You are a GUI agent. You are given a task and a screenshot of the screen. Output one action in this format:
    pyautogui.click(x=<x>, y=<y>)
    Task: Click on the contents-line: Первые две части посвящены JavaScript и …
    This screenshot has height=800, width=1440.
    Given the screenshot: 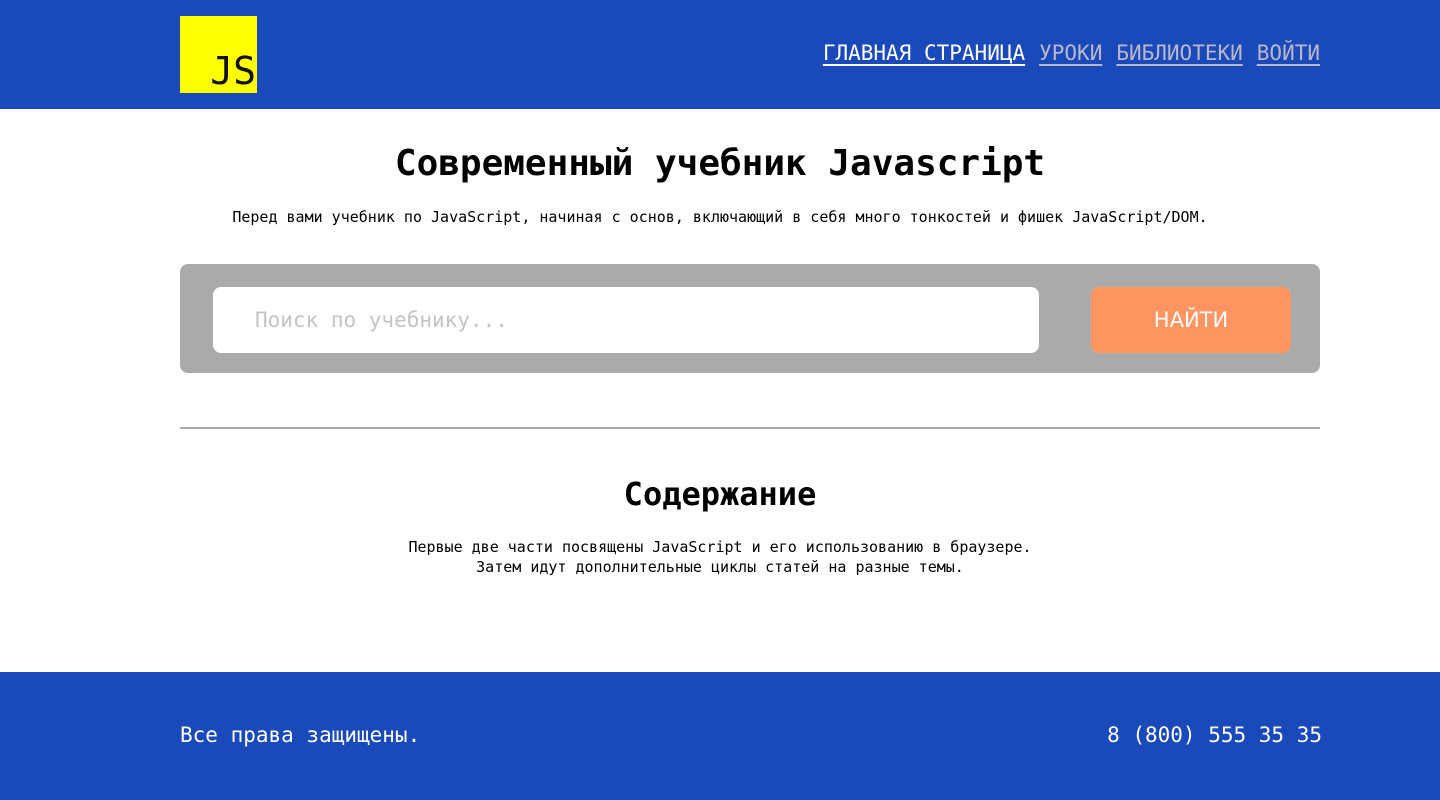 What is the action you would take?
    pyautogui.click(x=720, y=547)
    